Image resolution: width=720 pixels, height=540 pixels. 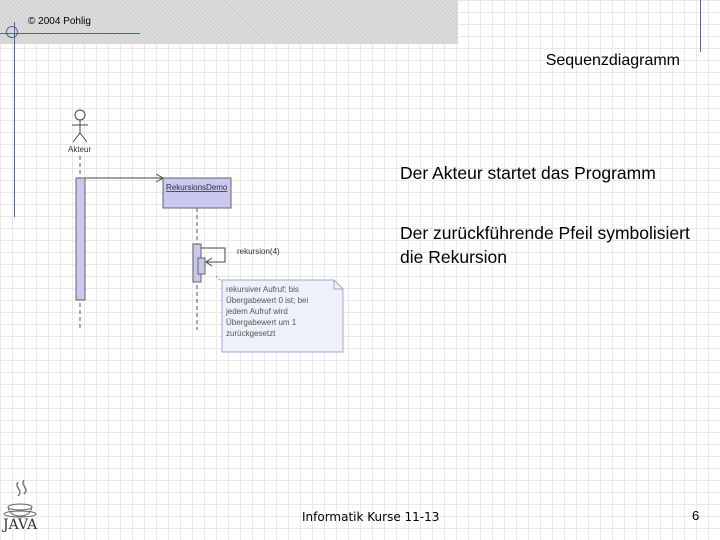 What do you see at coordinates (80, 239) in the screenshot?
I see `actor-activation-bar` at bounding box center [80, 239].